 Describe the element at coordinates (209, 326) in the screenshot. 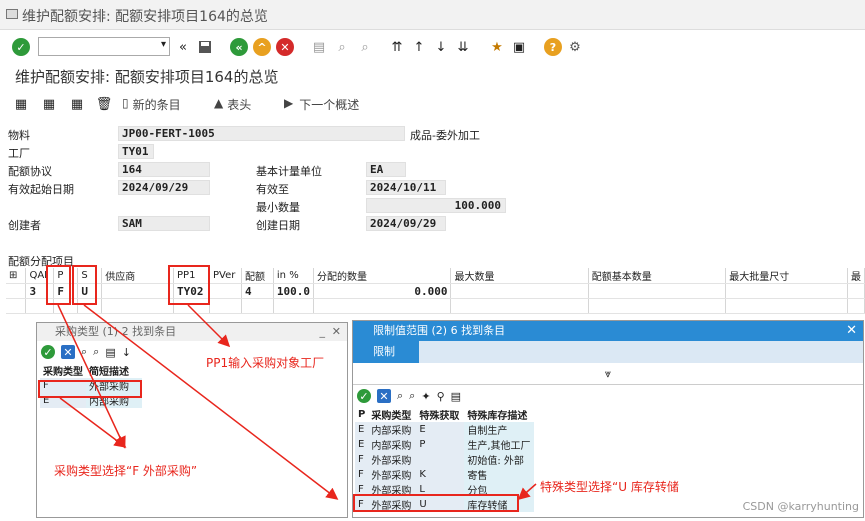

I see `arrow-pp1` at that location.